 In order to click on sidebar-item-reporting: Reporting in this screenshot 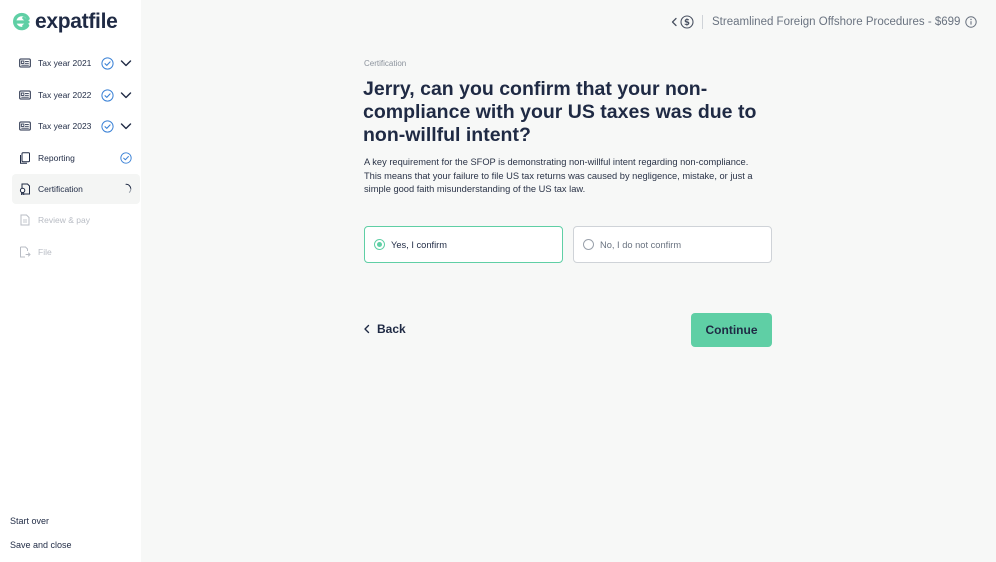, I will do `click(76, 158)`.